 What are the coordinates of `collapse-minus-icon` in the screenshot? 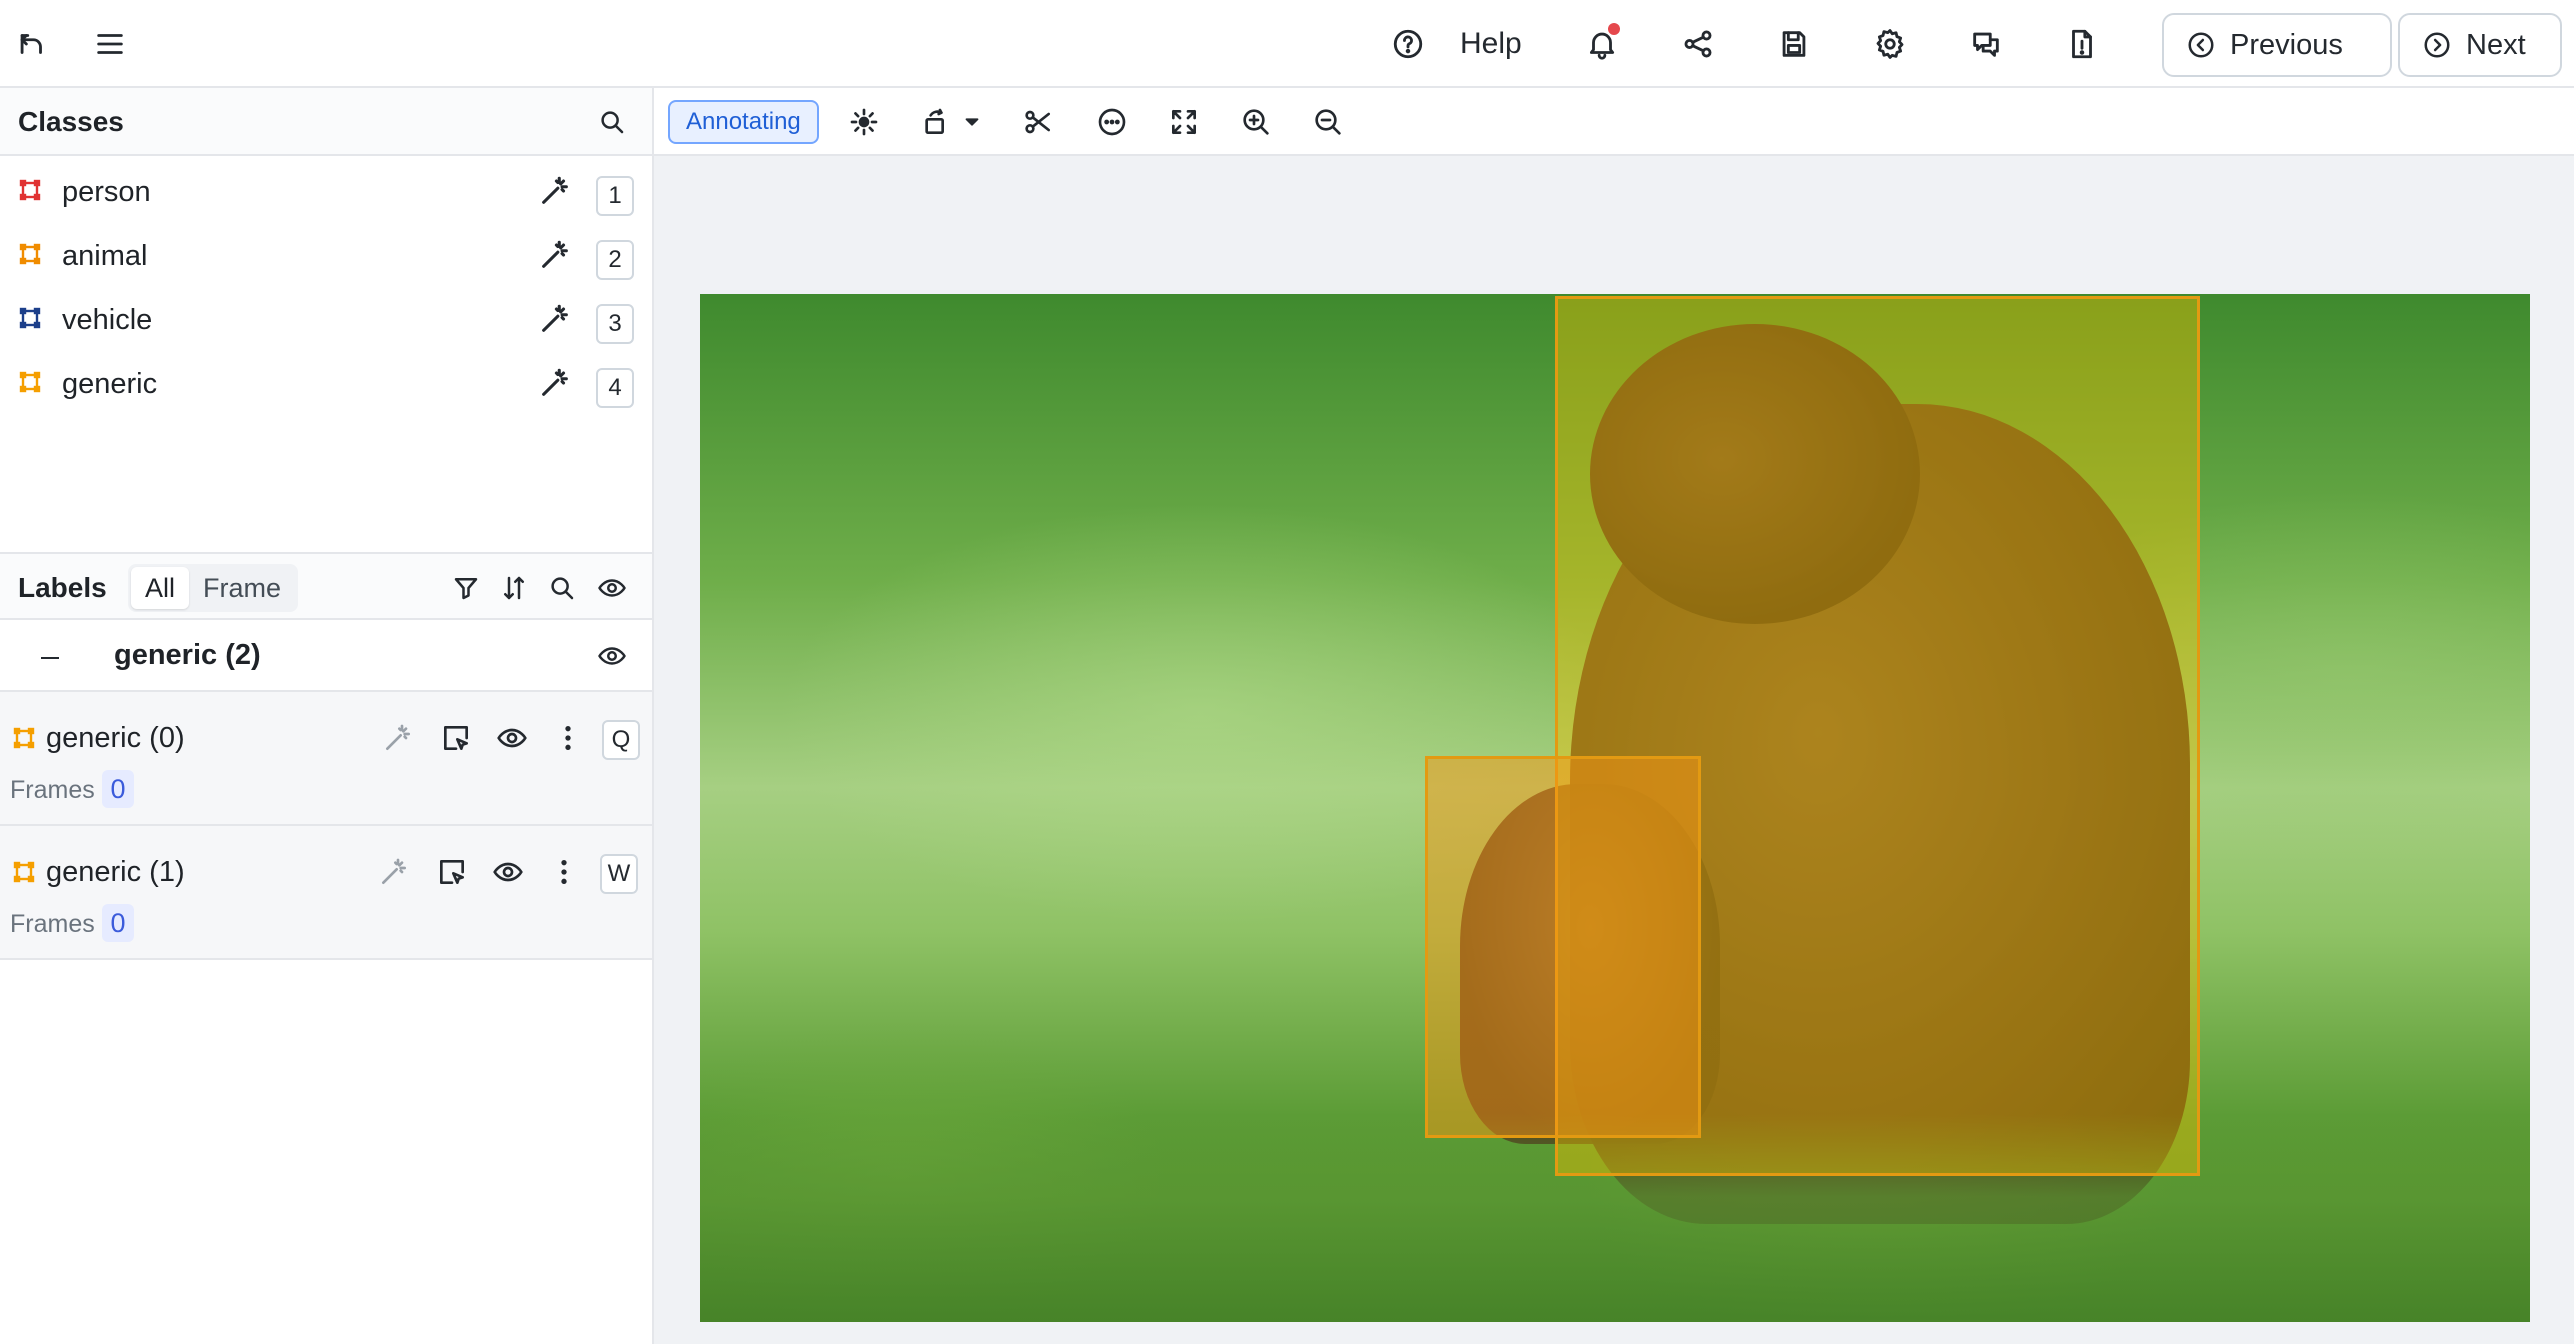 It's located at (50, 658).